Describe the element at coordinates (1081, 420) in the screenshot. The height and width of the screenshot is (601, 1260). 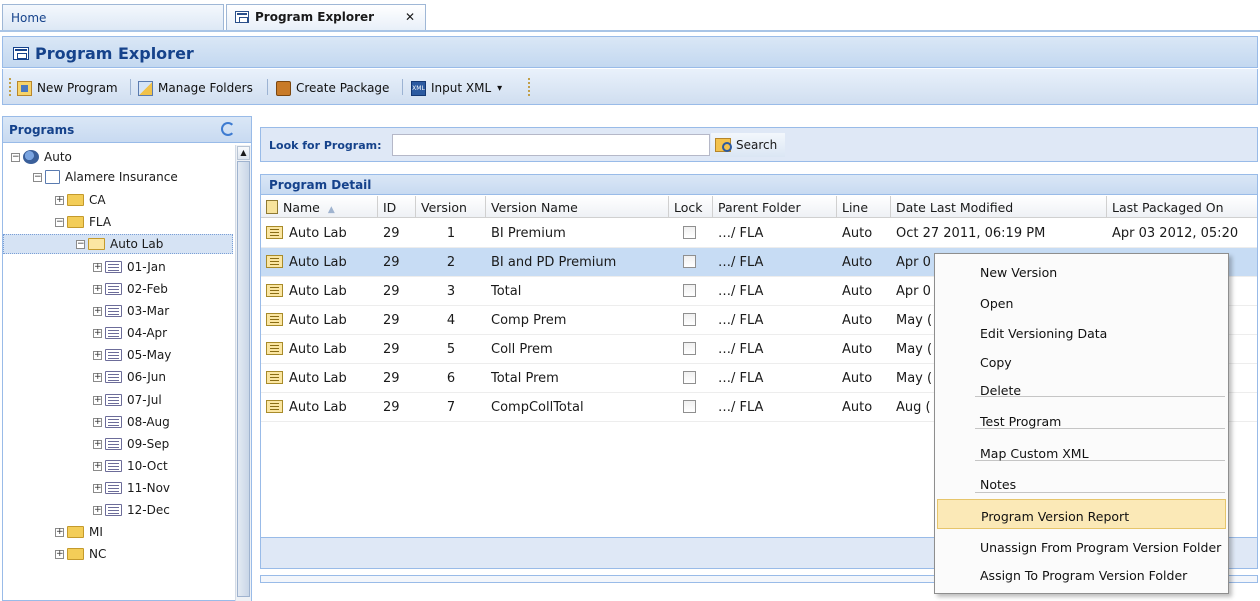
I see `menu-item-test-program: Test Program` at that location.